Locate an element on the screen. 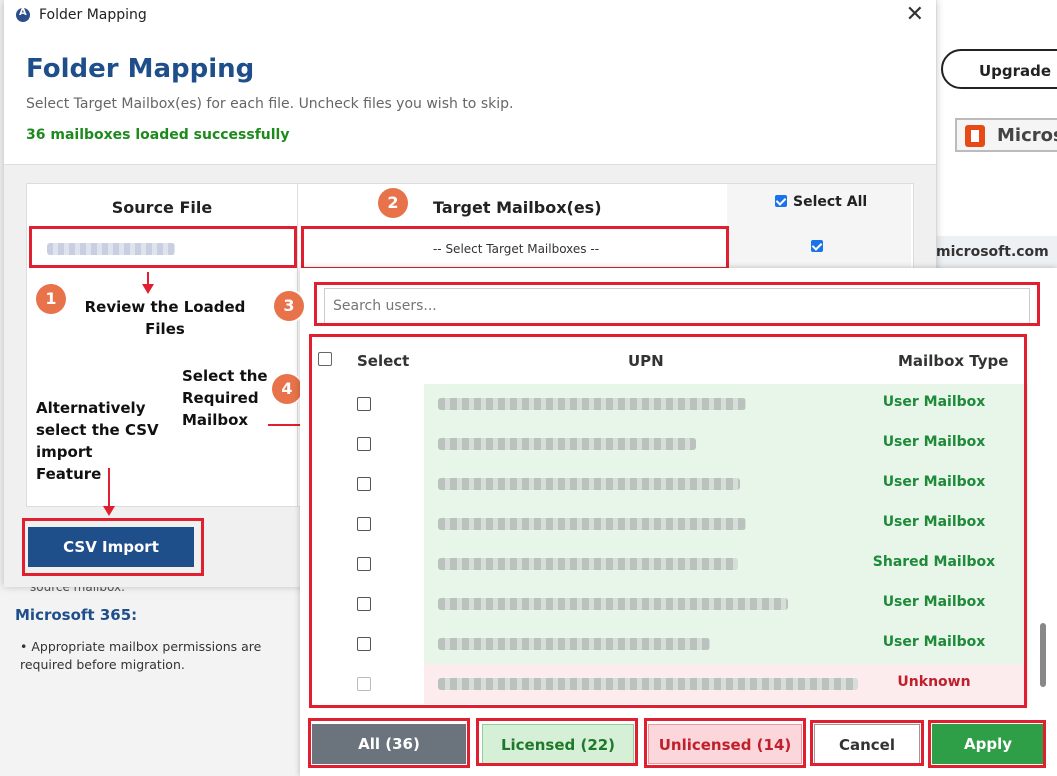  select-all-checkbox: Select All is located at coordinates (821, 202).